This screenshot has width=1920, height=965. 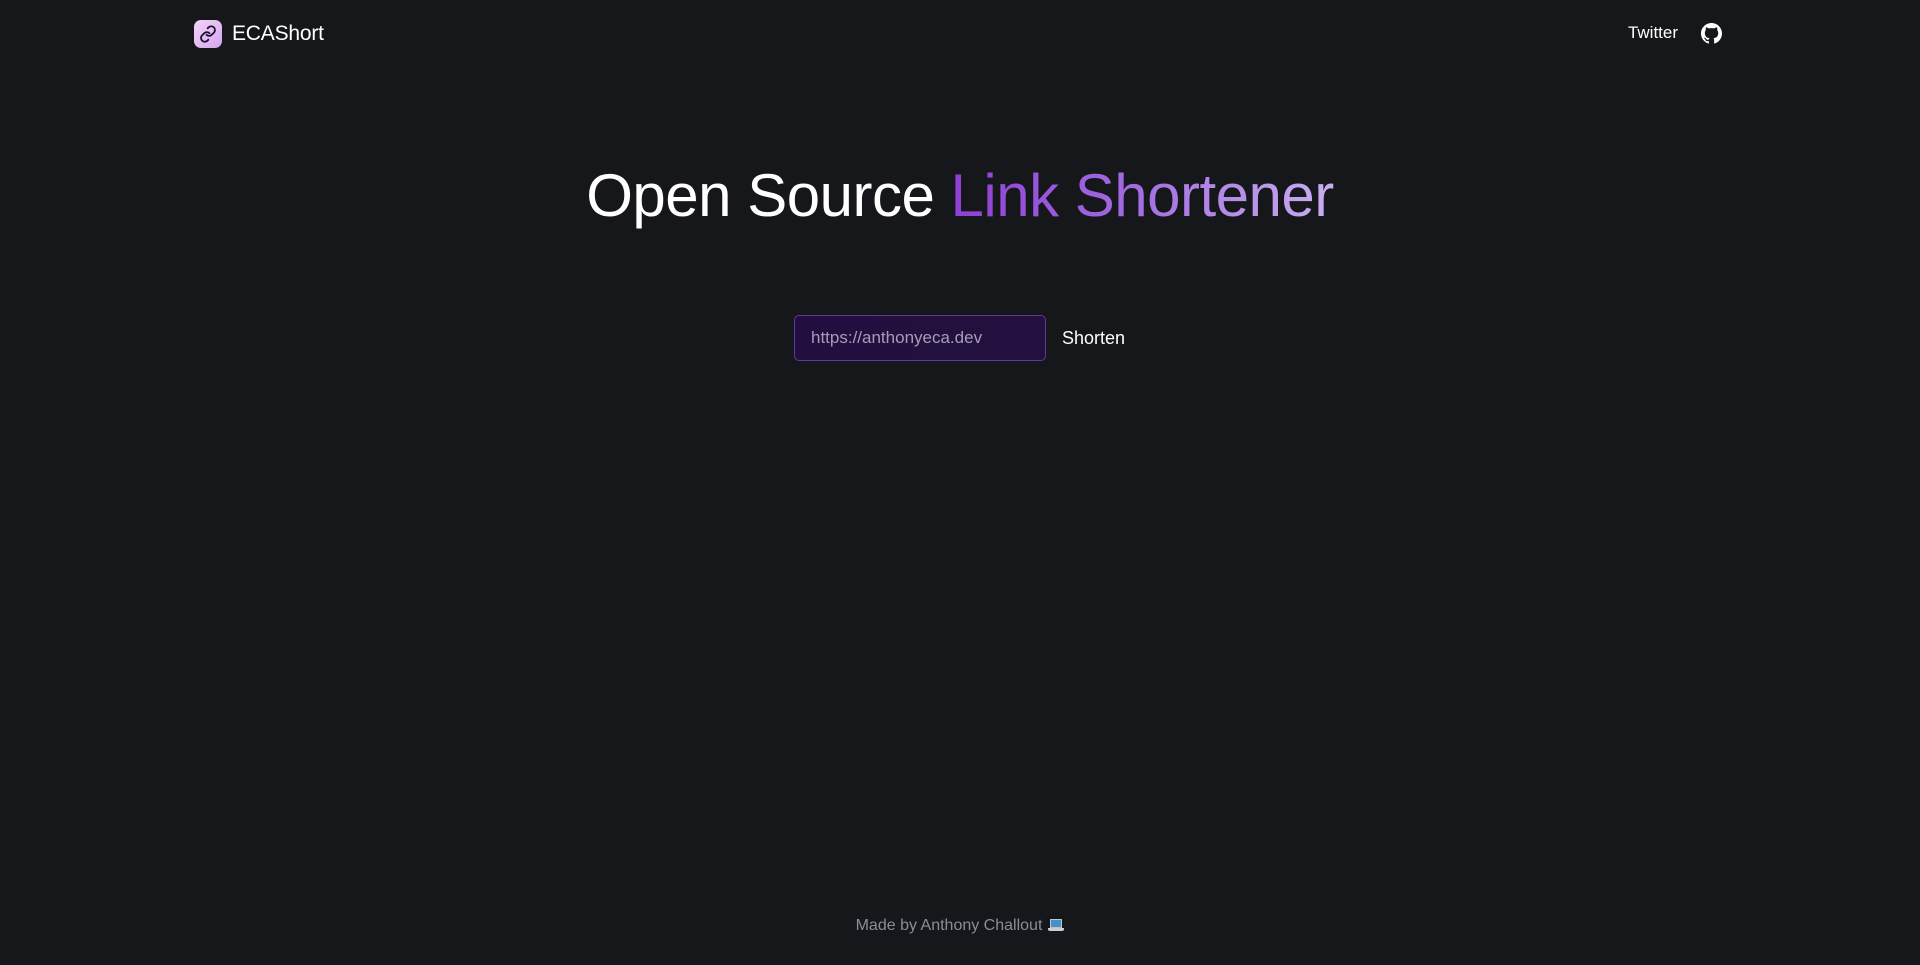 I want to click on twitter-link: Twitter, so click(x=1653, y=33).